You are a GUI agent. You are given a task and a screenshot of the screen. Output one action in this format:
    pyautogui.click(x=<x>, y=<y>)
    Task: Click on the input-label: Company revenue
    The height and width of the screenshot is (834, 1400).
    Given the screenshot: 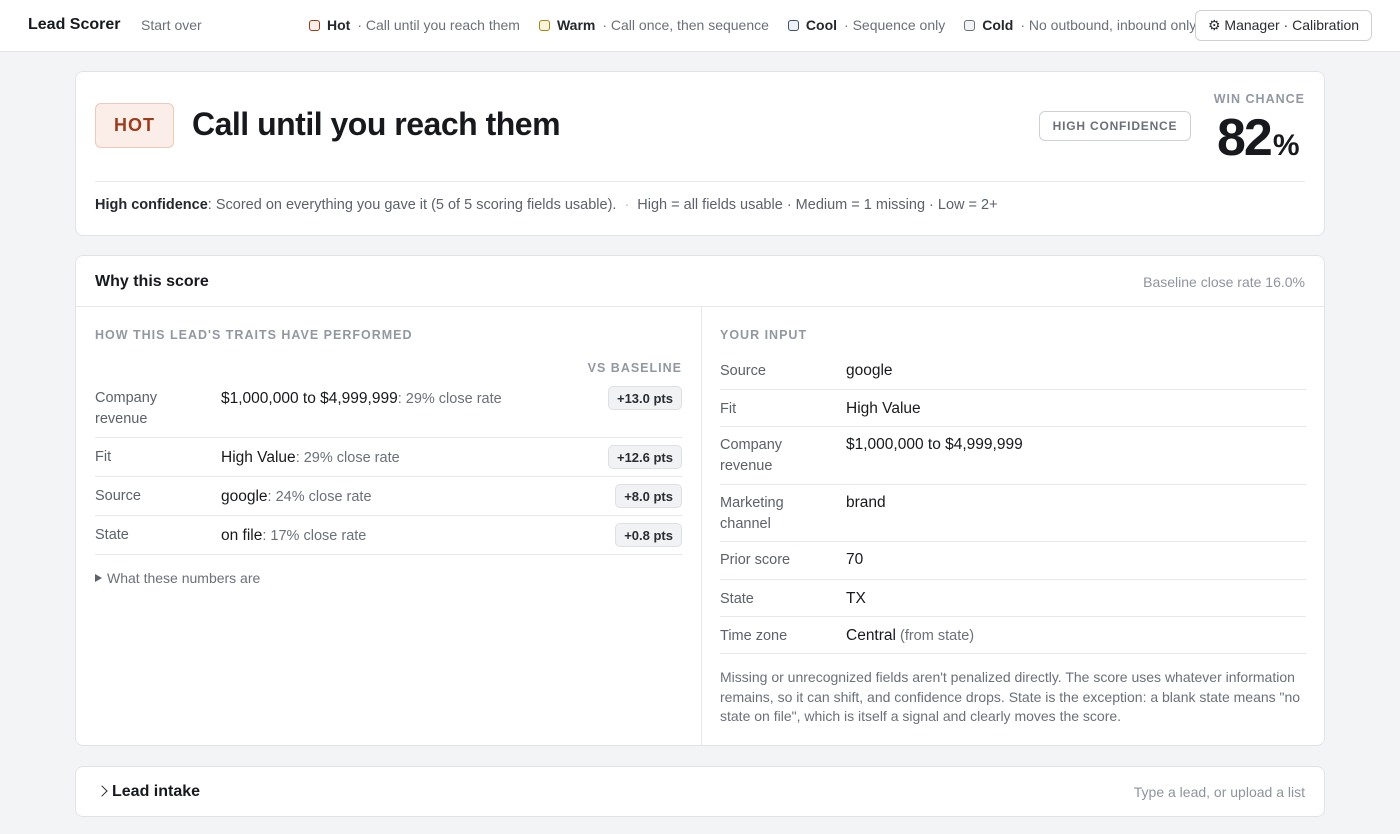 What is the action you would take?
    pyautogui.click(x=751, y=455)
    